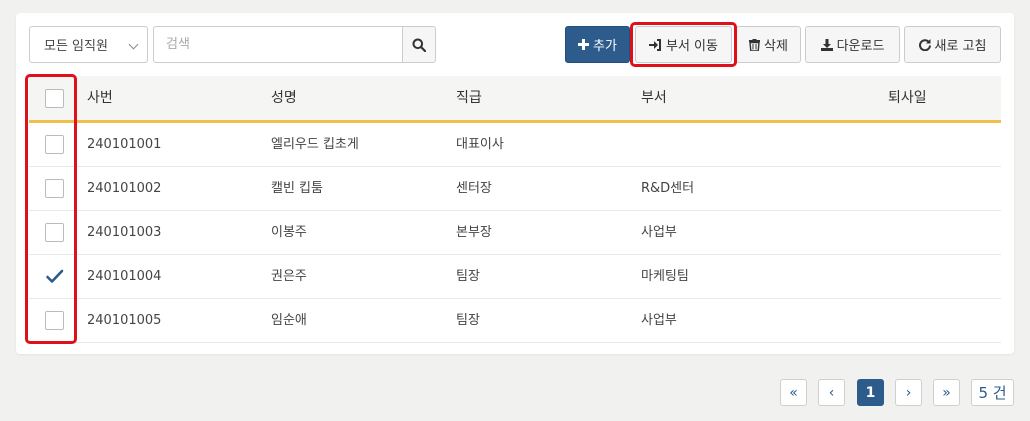 The width and height of the screenshot is (1030, 421). What do you see at coordinates (474, 188) in the screenshot?
I see `rank-cell: 센터장` at bounding box center [474, 188].